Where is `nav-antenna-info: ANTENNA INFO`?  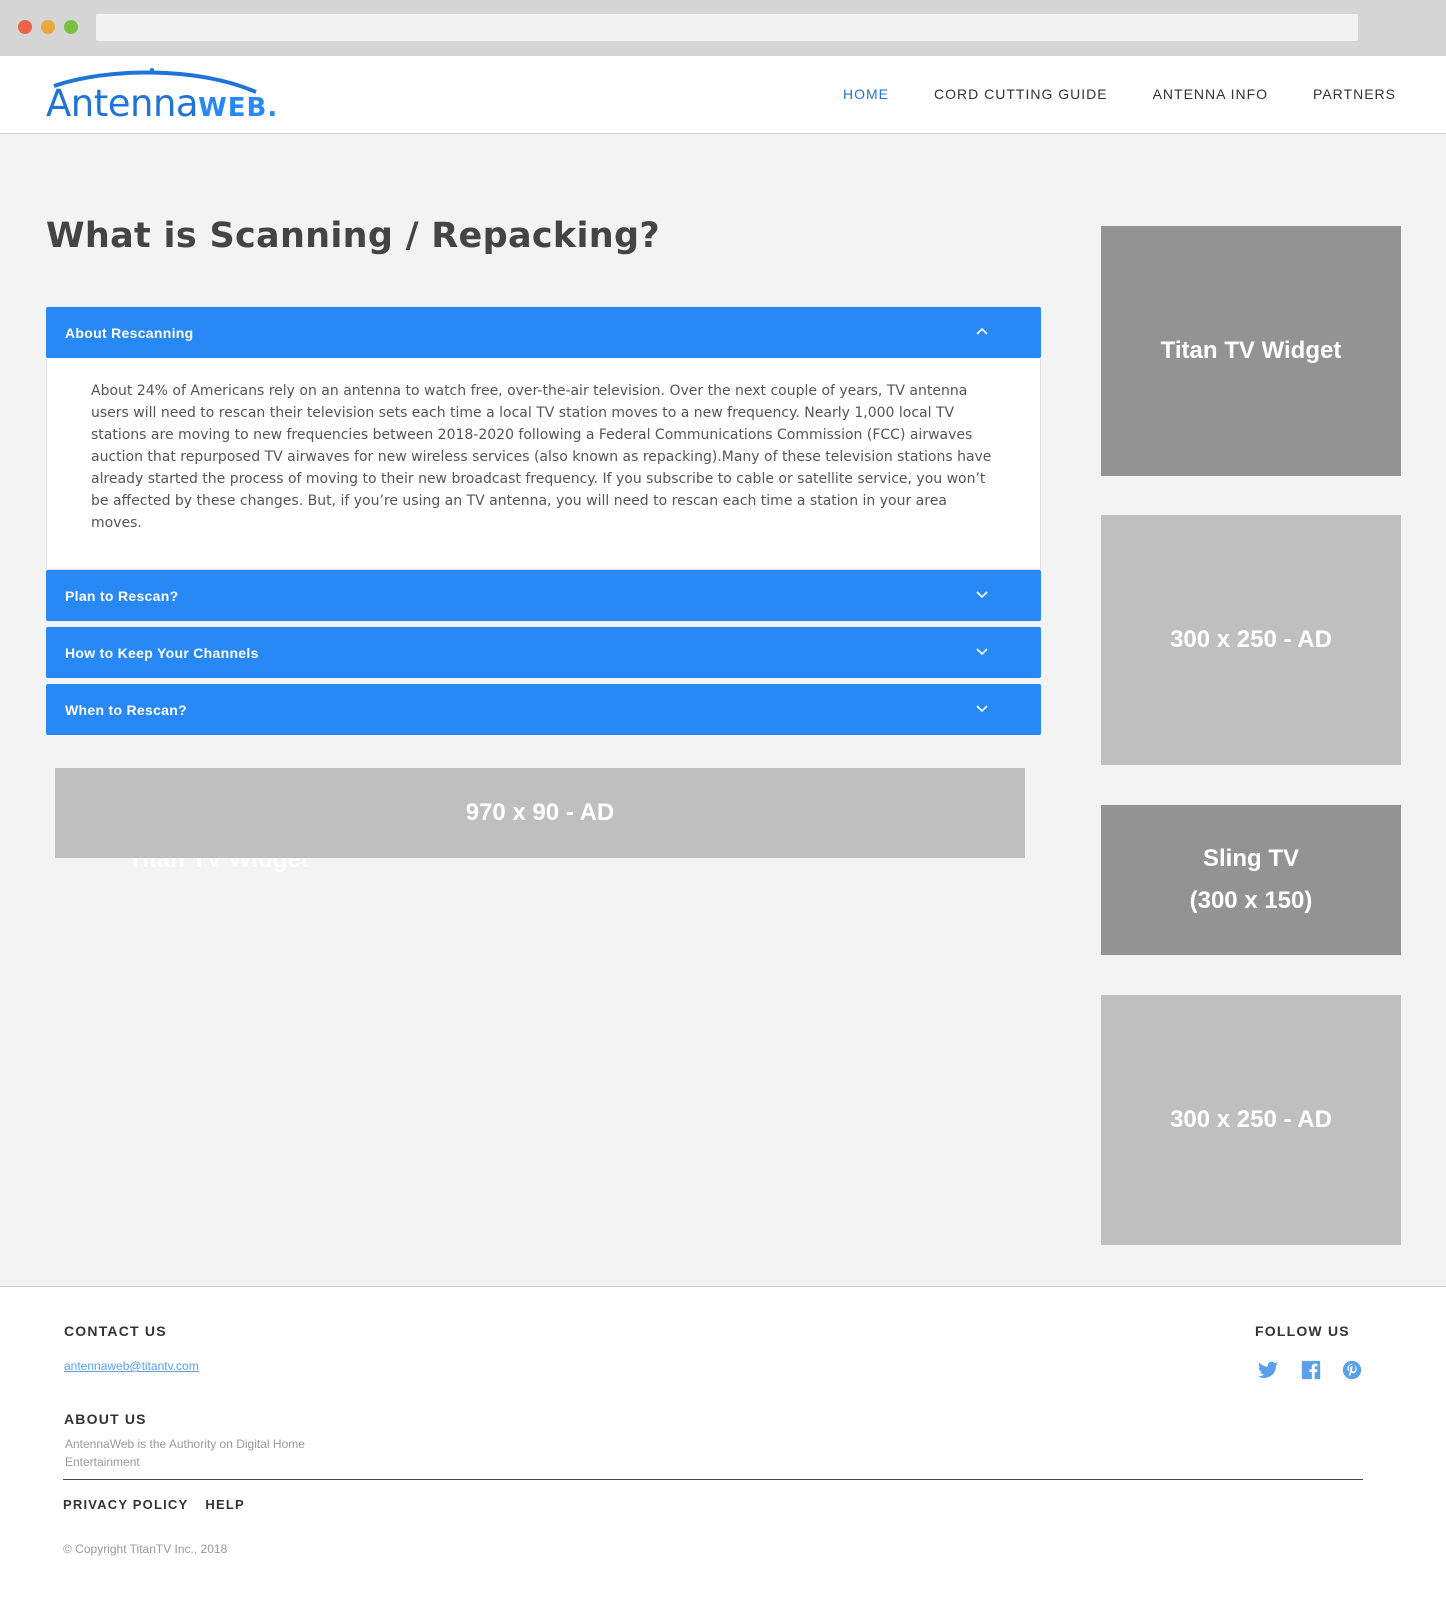
nav-antenna-info: ANTENNA INFO is located at coordinates (1210, 94).